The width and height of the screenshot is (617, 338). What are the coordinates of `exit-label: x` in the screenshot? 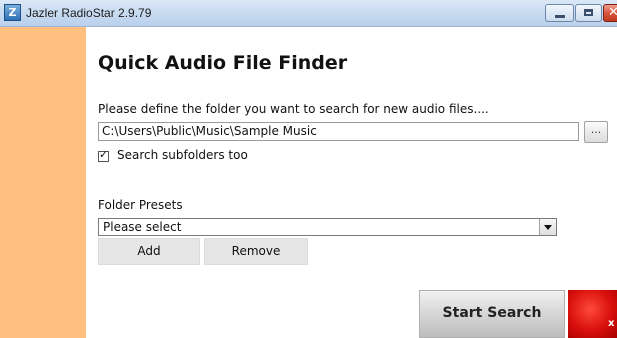 It's located at (611, 323).